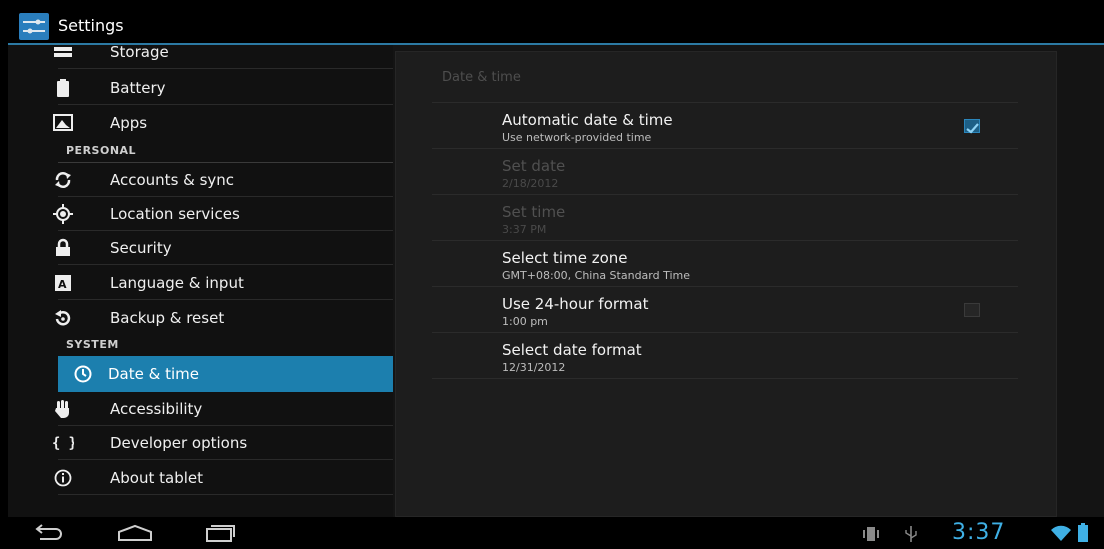  I want to click on pref-select-date-format: Select date format 12/31/2012, so click(725, 356).